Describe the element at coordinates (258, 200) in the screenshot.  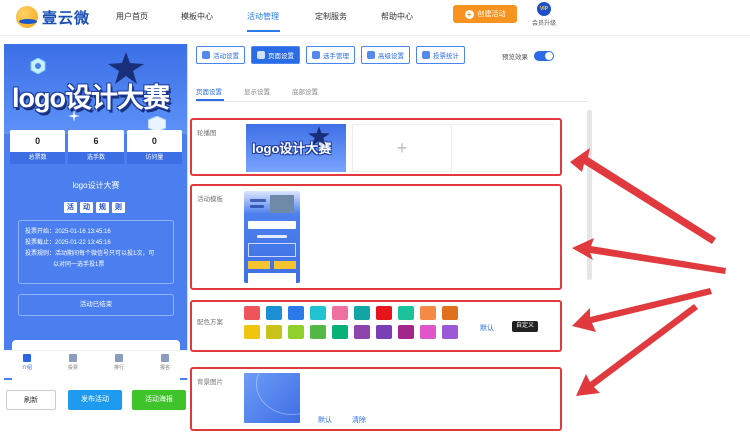
I see `template-title-line` at that location.